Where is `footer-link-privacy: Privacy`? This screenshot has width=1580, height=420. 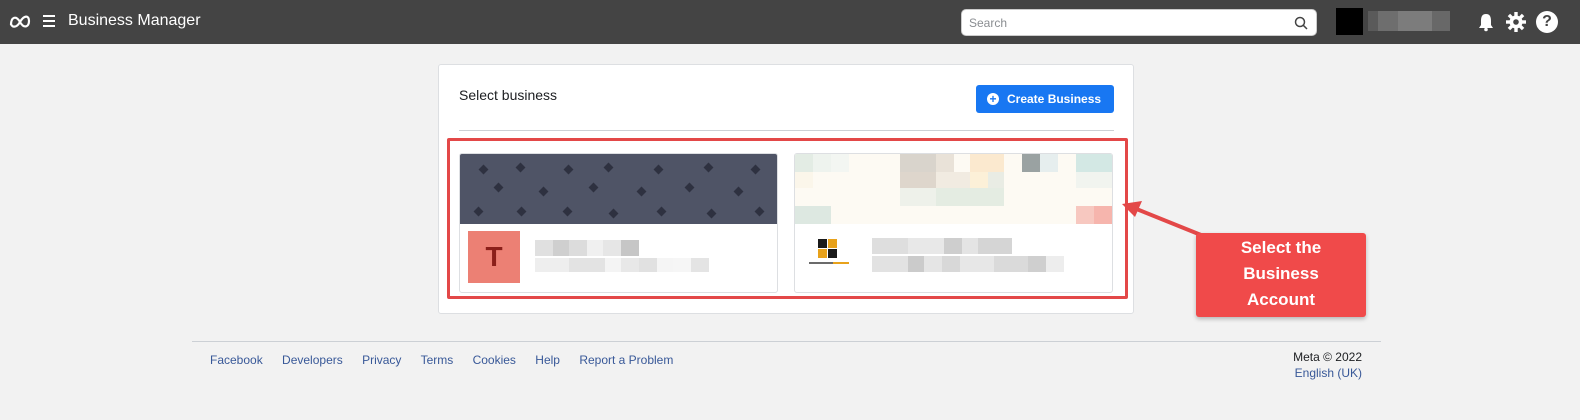 footer-link-privacy: Privacy is located at coordinates (381, 360).